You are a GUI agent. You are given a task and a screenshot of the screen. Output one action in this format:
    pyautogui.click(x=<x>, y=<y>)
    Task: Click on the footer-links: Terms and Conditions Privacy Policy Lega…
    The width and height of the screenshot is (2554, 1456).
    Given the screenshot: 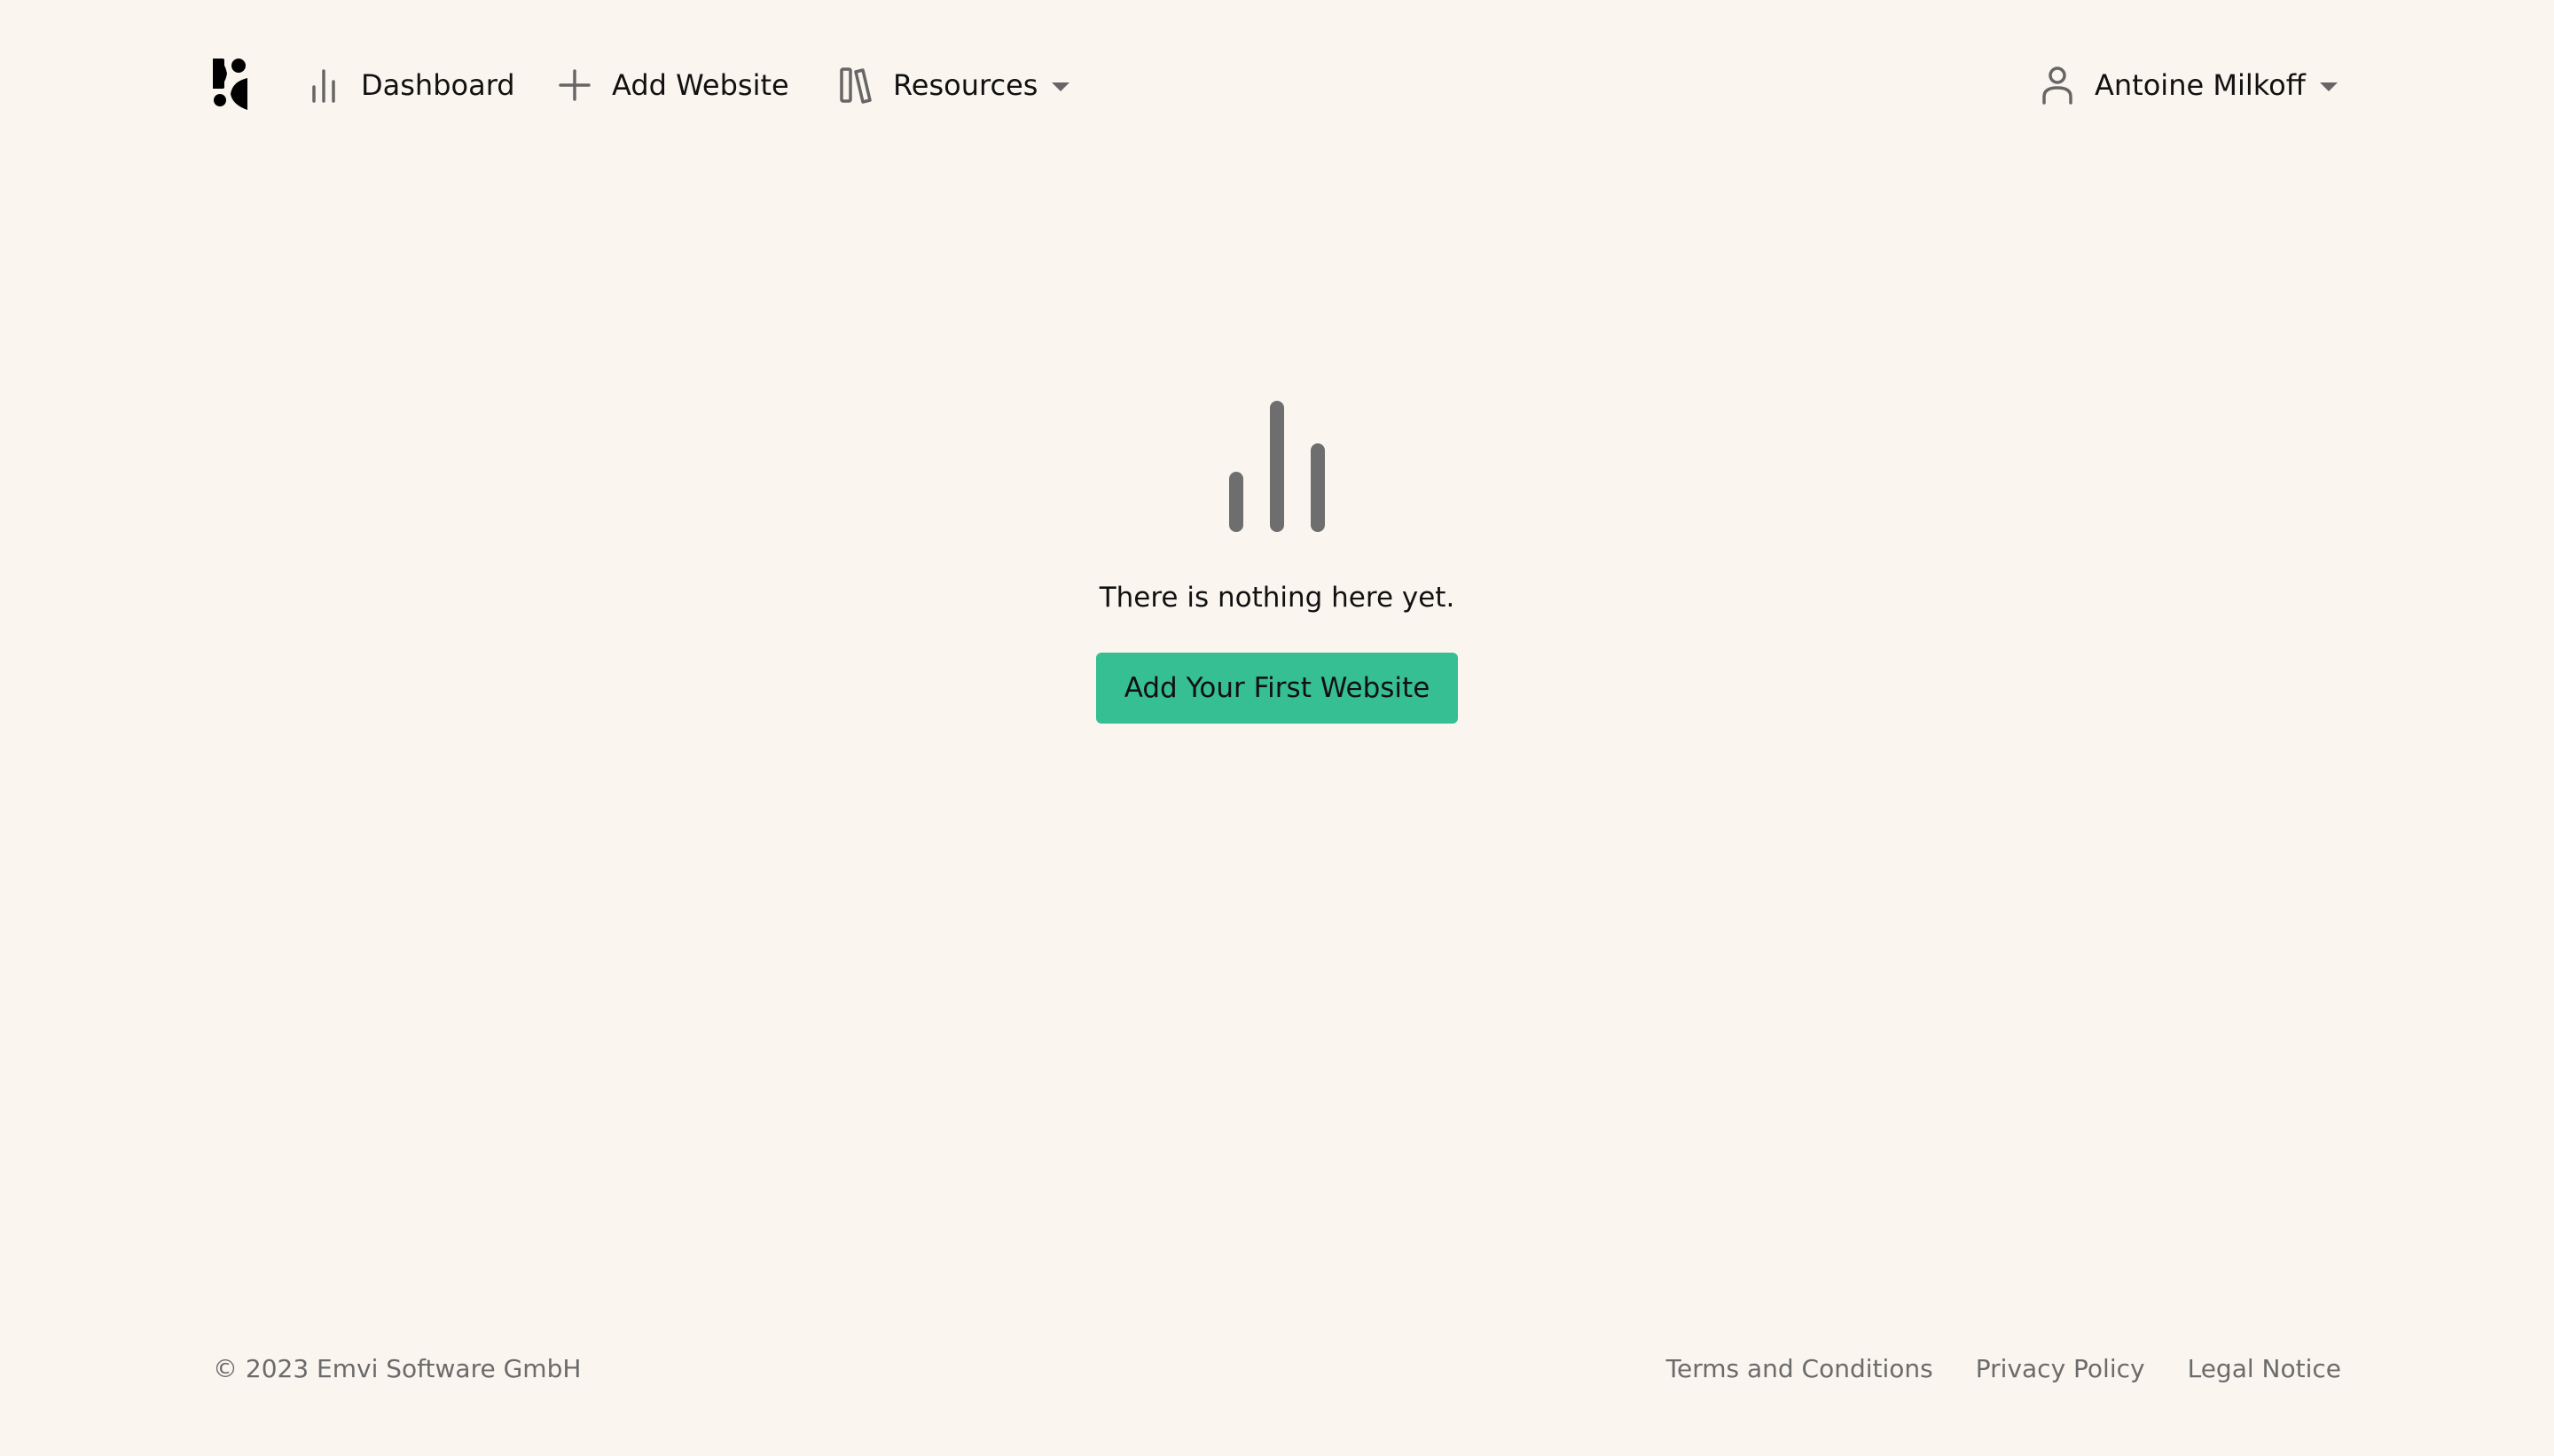 What is the action you would take?
    pyautogui.click(x=2003, y=1368)
    